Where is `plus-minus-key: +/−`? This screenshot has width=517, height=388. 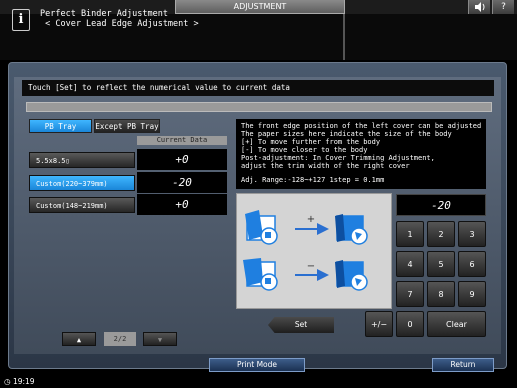
plus-minus-key: +/− is located at coordinates (379, 324).